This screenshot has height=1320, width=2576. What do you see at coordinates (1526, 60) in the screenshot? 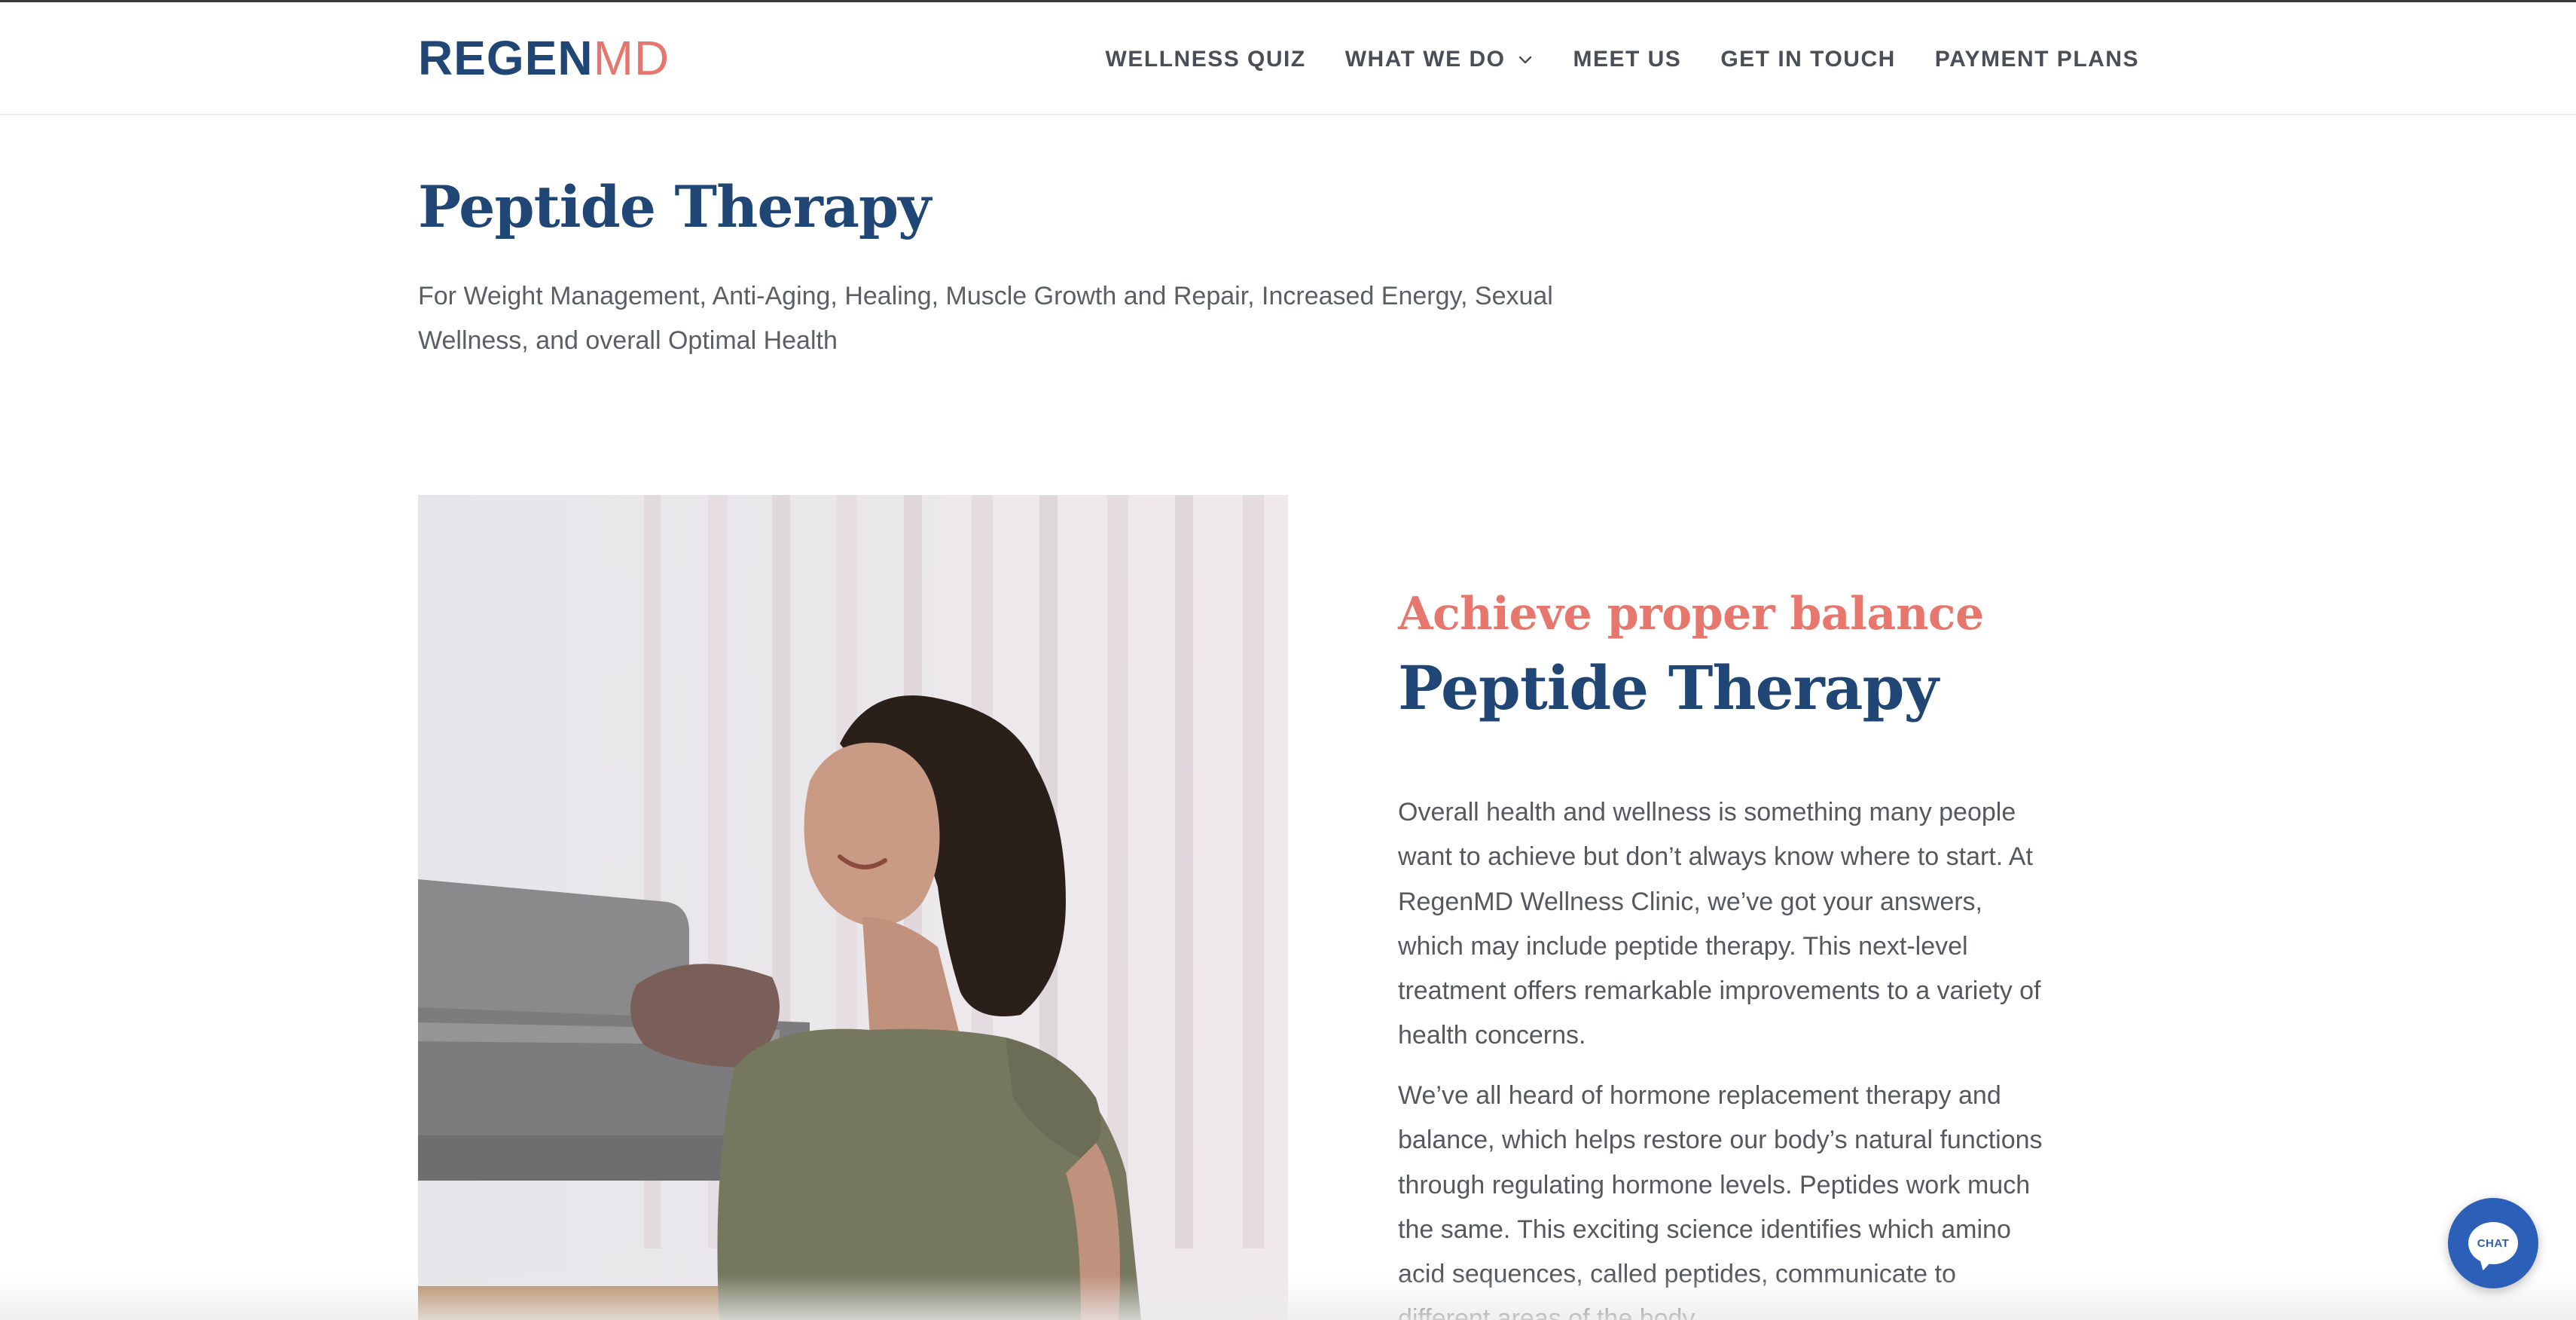
I see `chevron-down-icon` at bounding box center [1526, 60].